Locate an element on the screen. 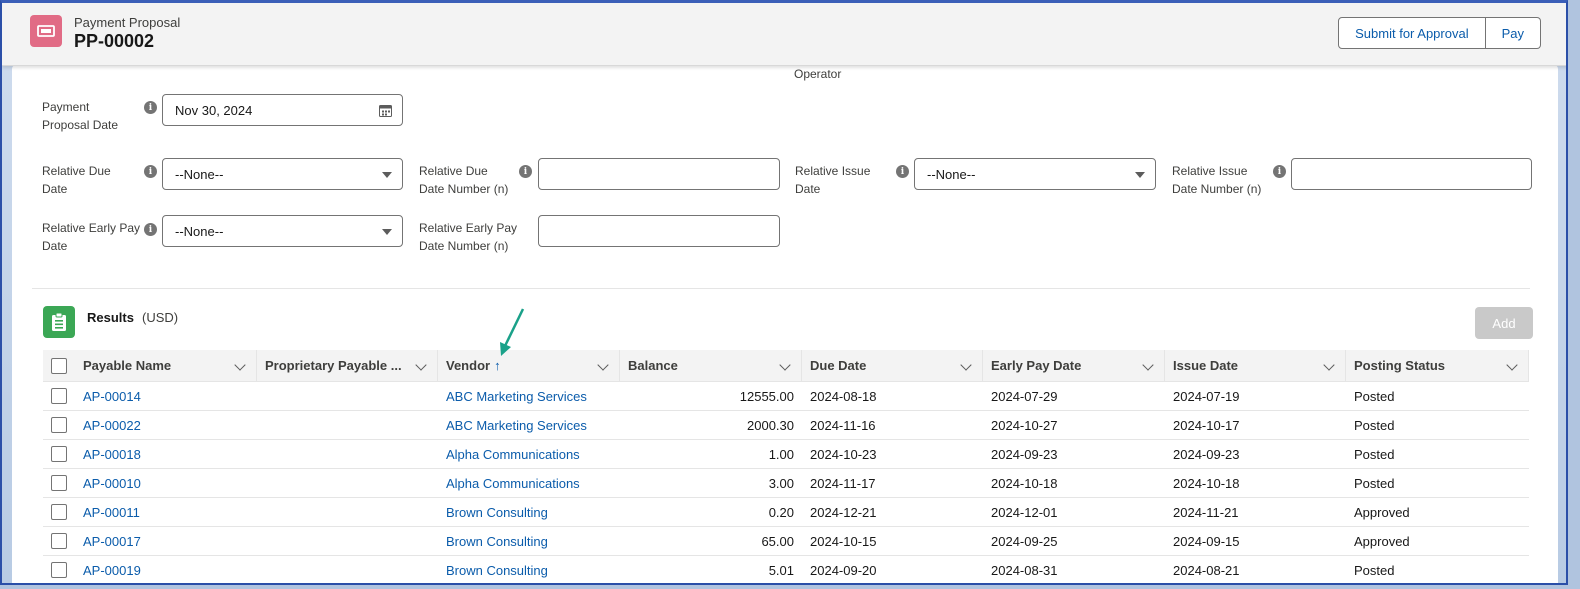 The image size is (1580, 589). payable-name-link: AP-00018 is located at coordinates (166, 454).